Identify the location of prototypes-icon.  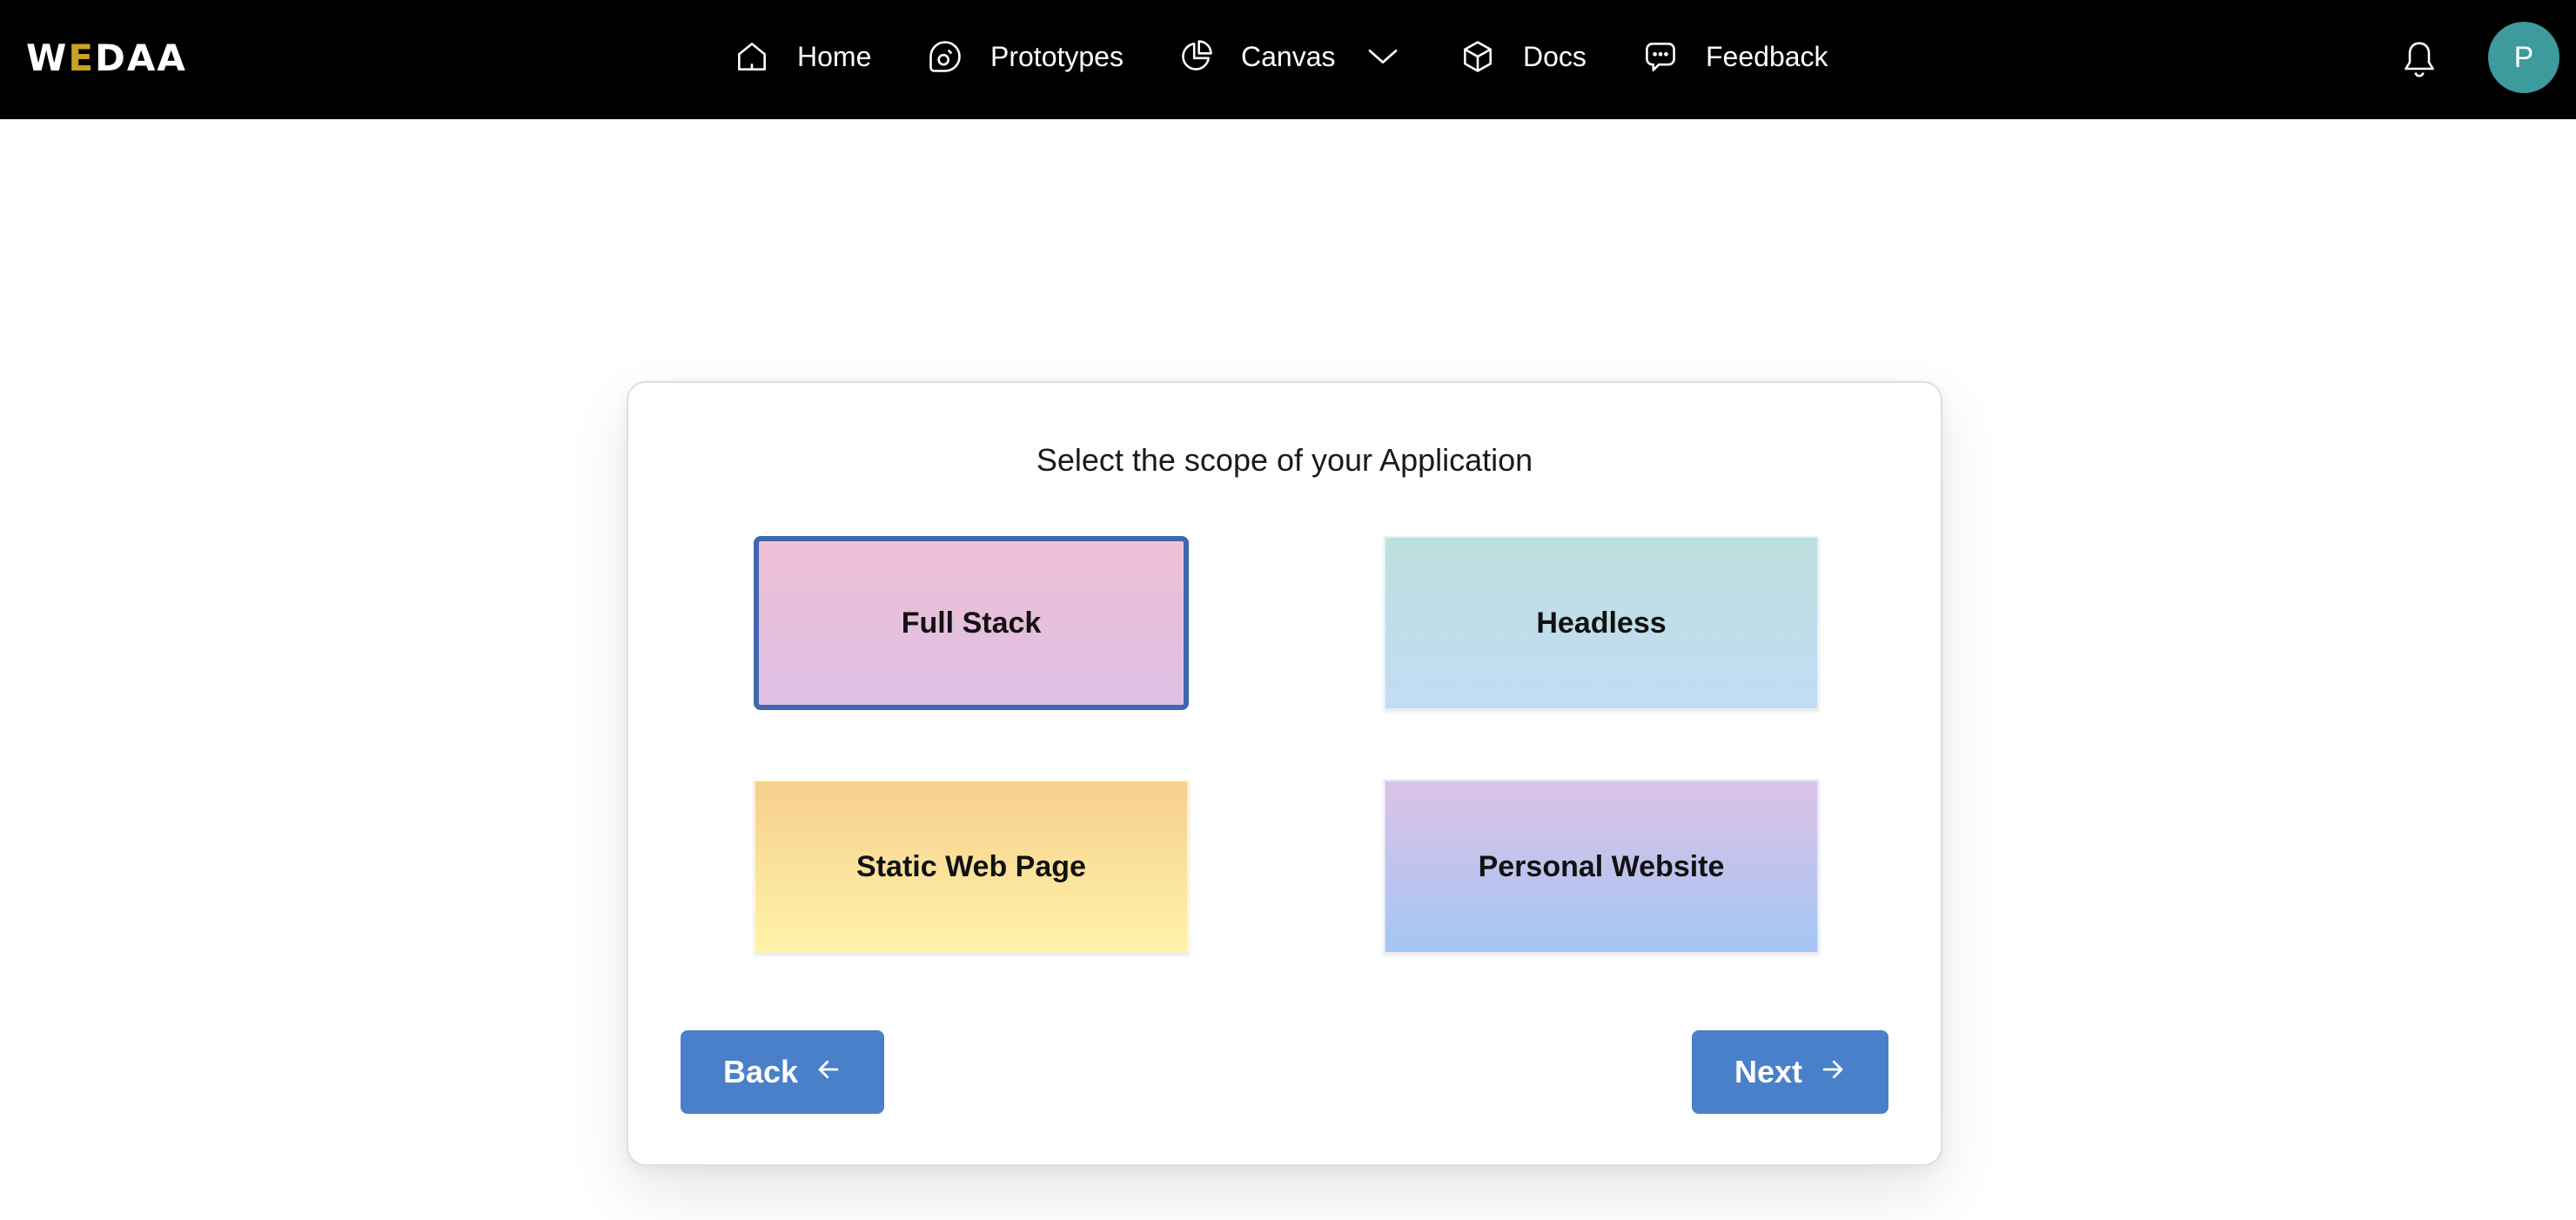
(958, 56).